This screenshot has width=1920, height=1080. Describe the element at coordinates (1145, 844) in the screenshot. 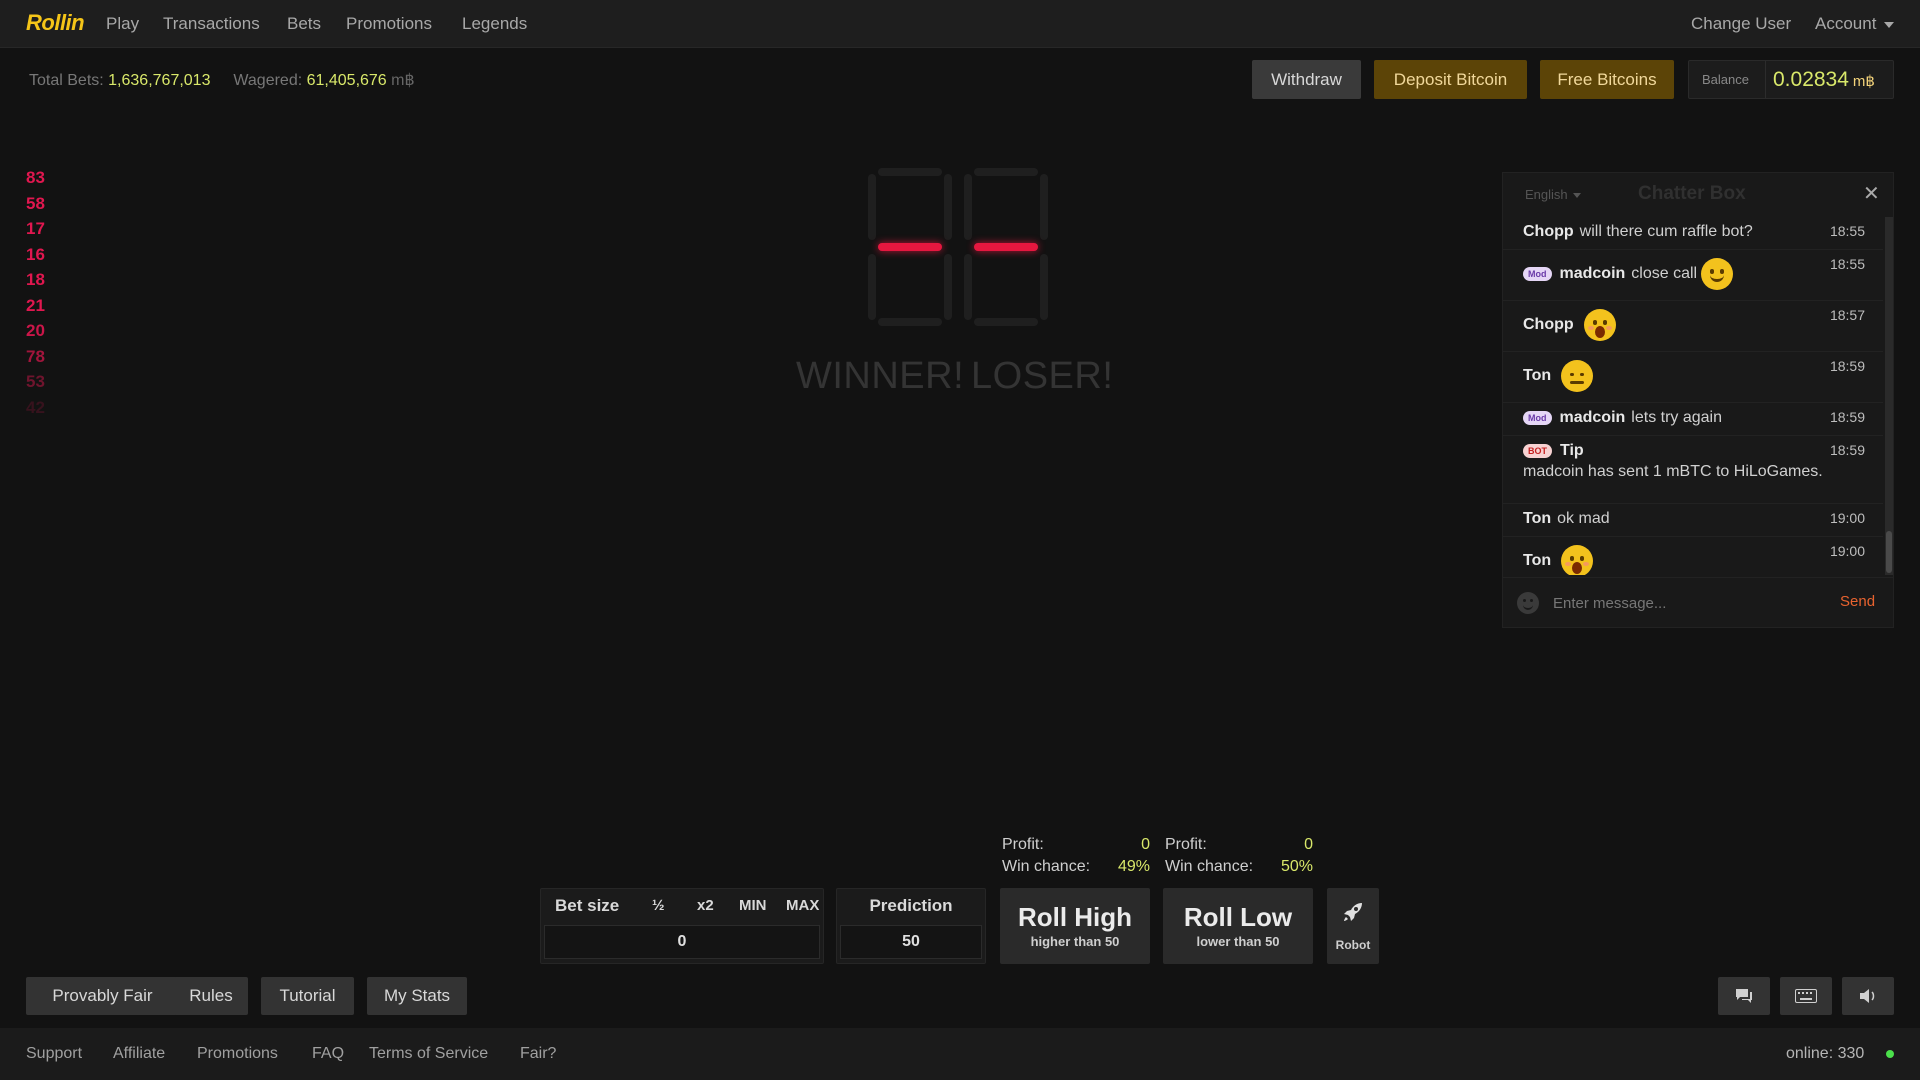

I see `profit-value: 0` at that location.